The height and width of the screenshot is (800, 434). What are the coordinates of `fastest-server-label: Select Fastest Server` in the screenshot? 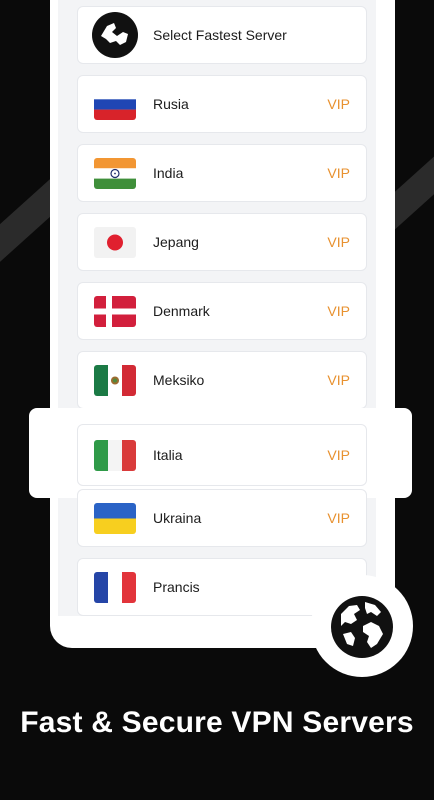 It's located at (220, 35).